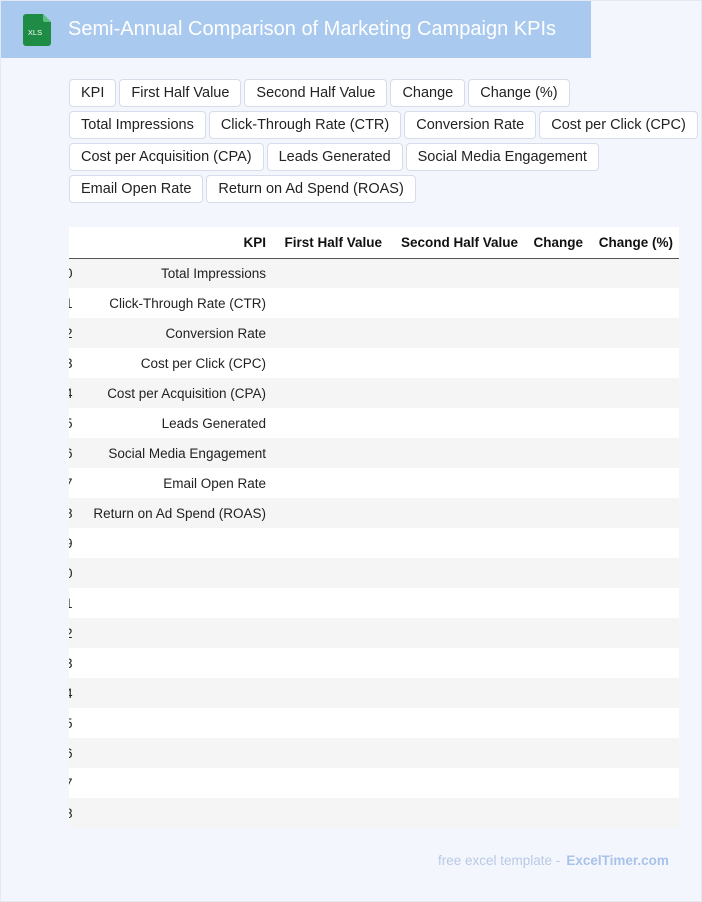 This screenshot has width=702, height=902. What do you see at coordinates (93, 93) in the screenshot?
I see `column-chip: KPI` at bounding box center [93, 93].